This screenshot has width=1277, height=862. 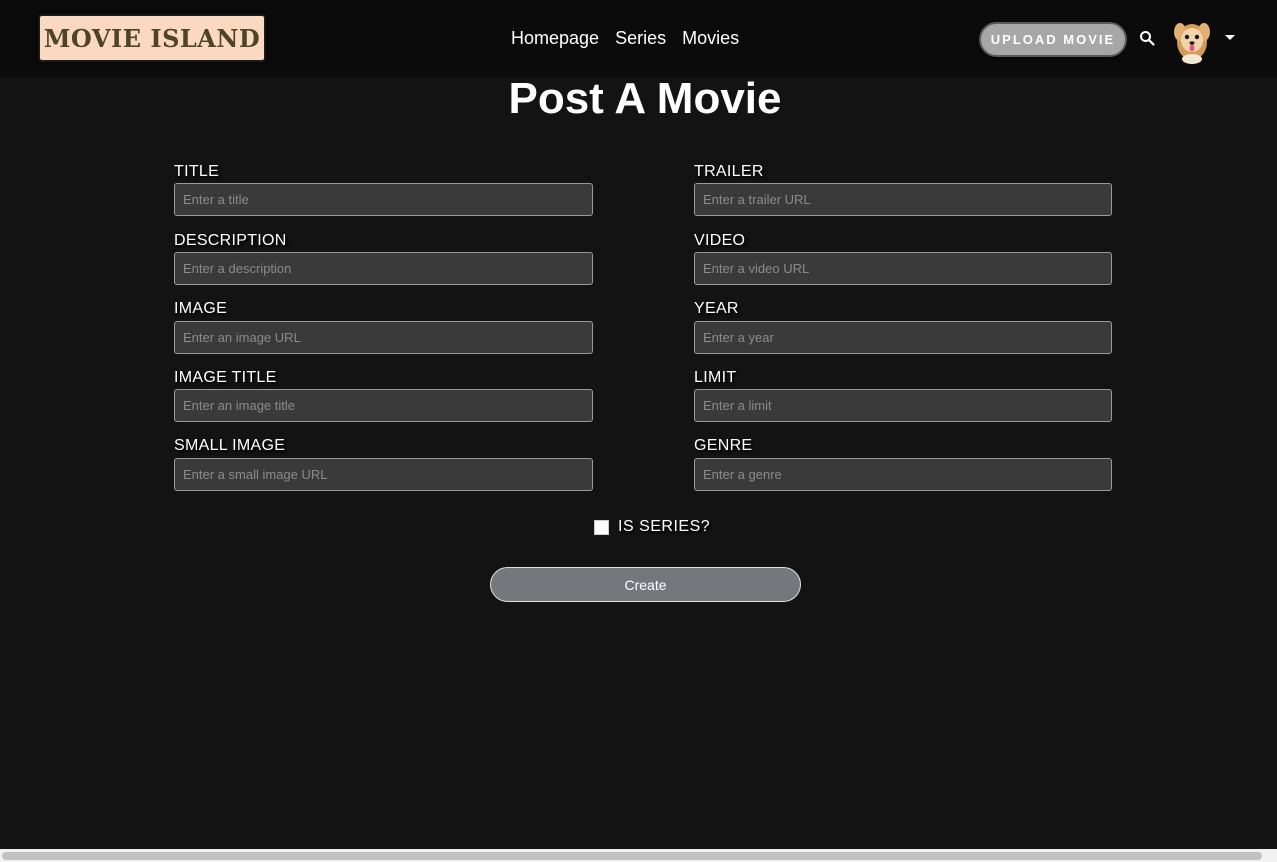 What do you see at coordinates (720, 240) in the screenshot?
I see `video-label: VIDEO` at bounding box center [720, 240].